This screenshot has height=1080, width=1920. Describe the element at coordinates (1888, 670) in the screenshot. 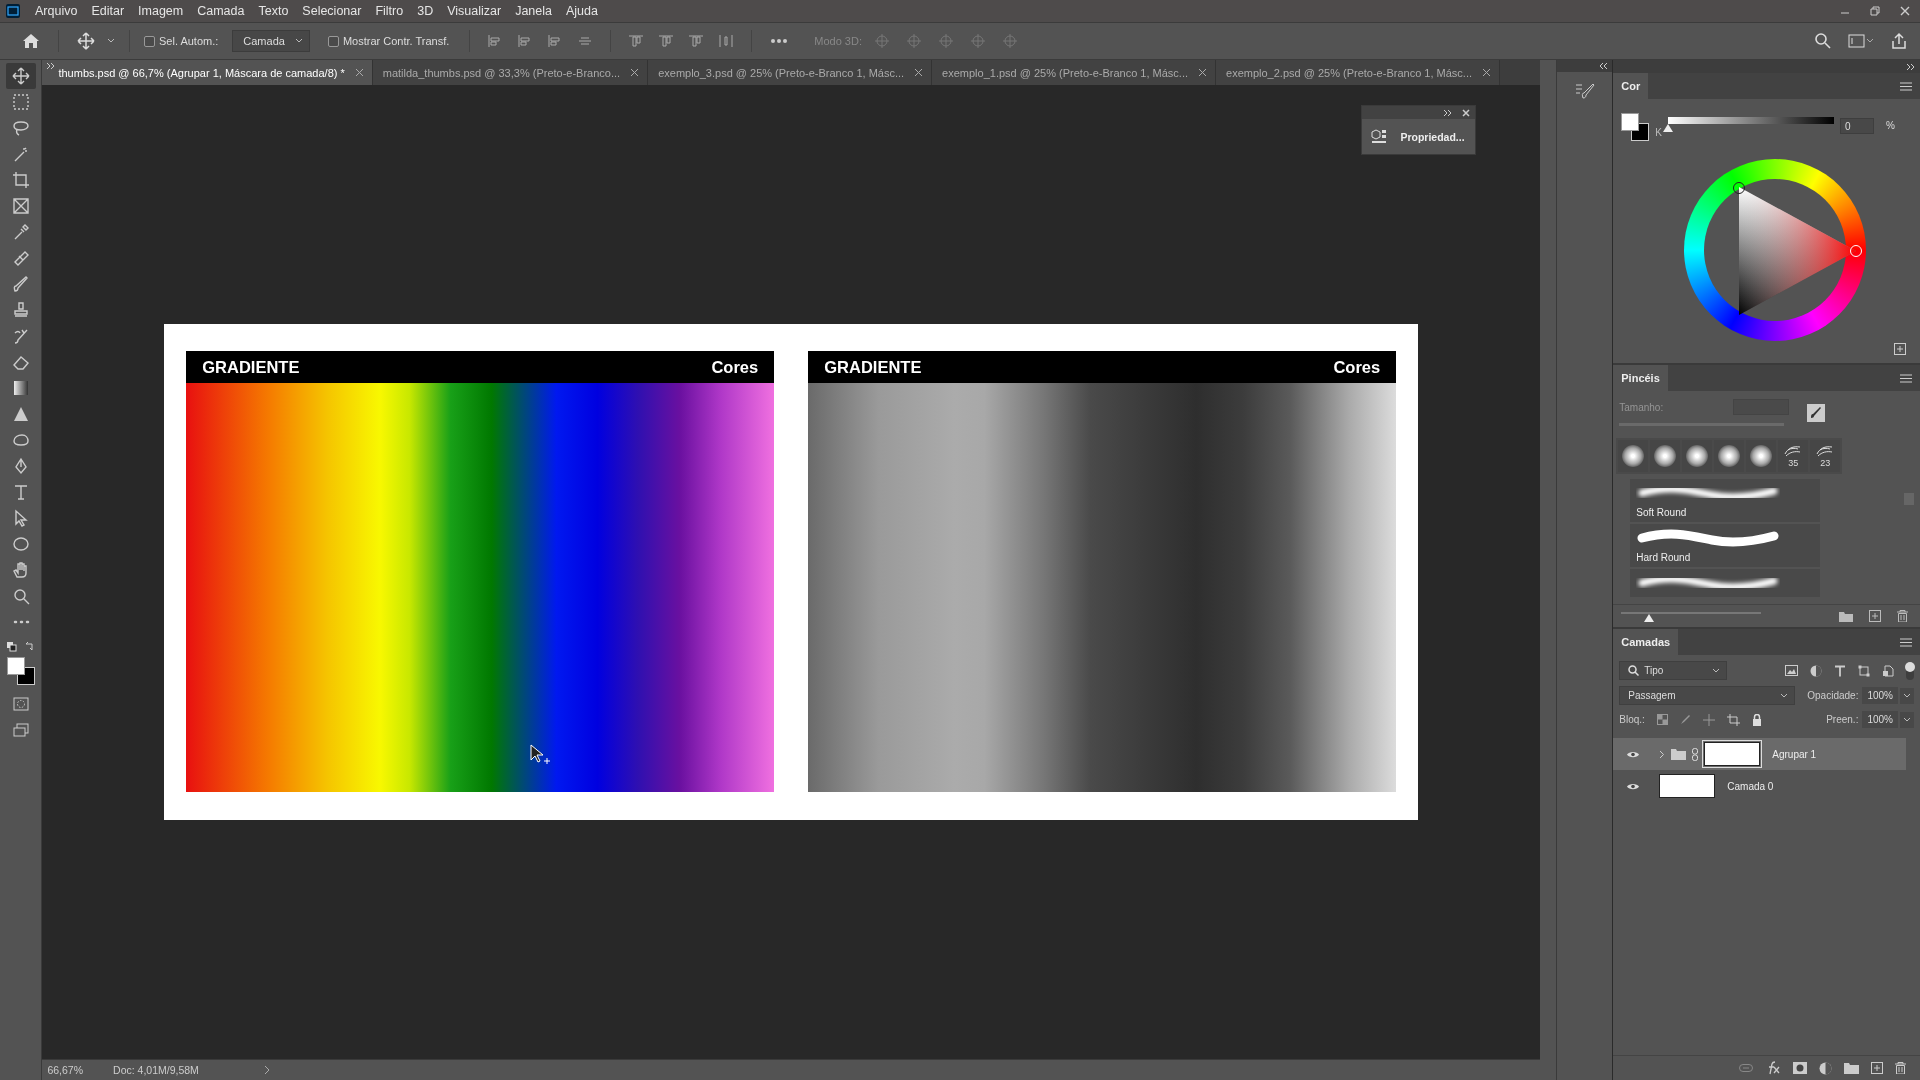

I see `smart-object-filter-icon` at that location.